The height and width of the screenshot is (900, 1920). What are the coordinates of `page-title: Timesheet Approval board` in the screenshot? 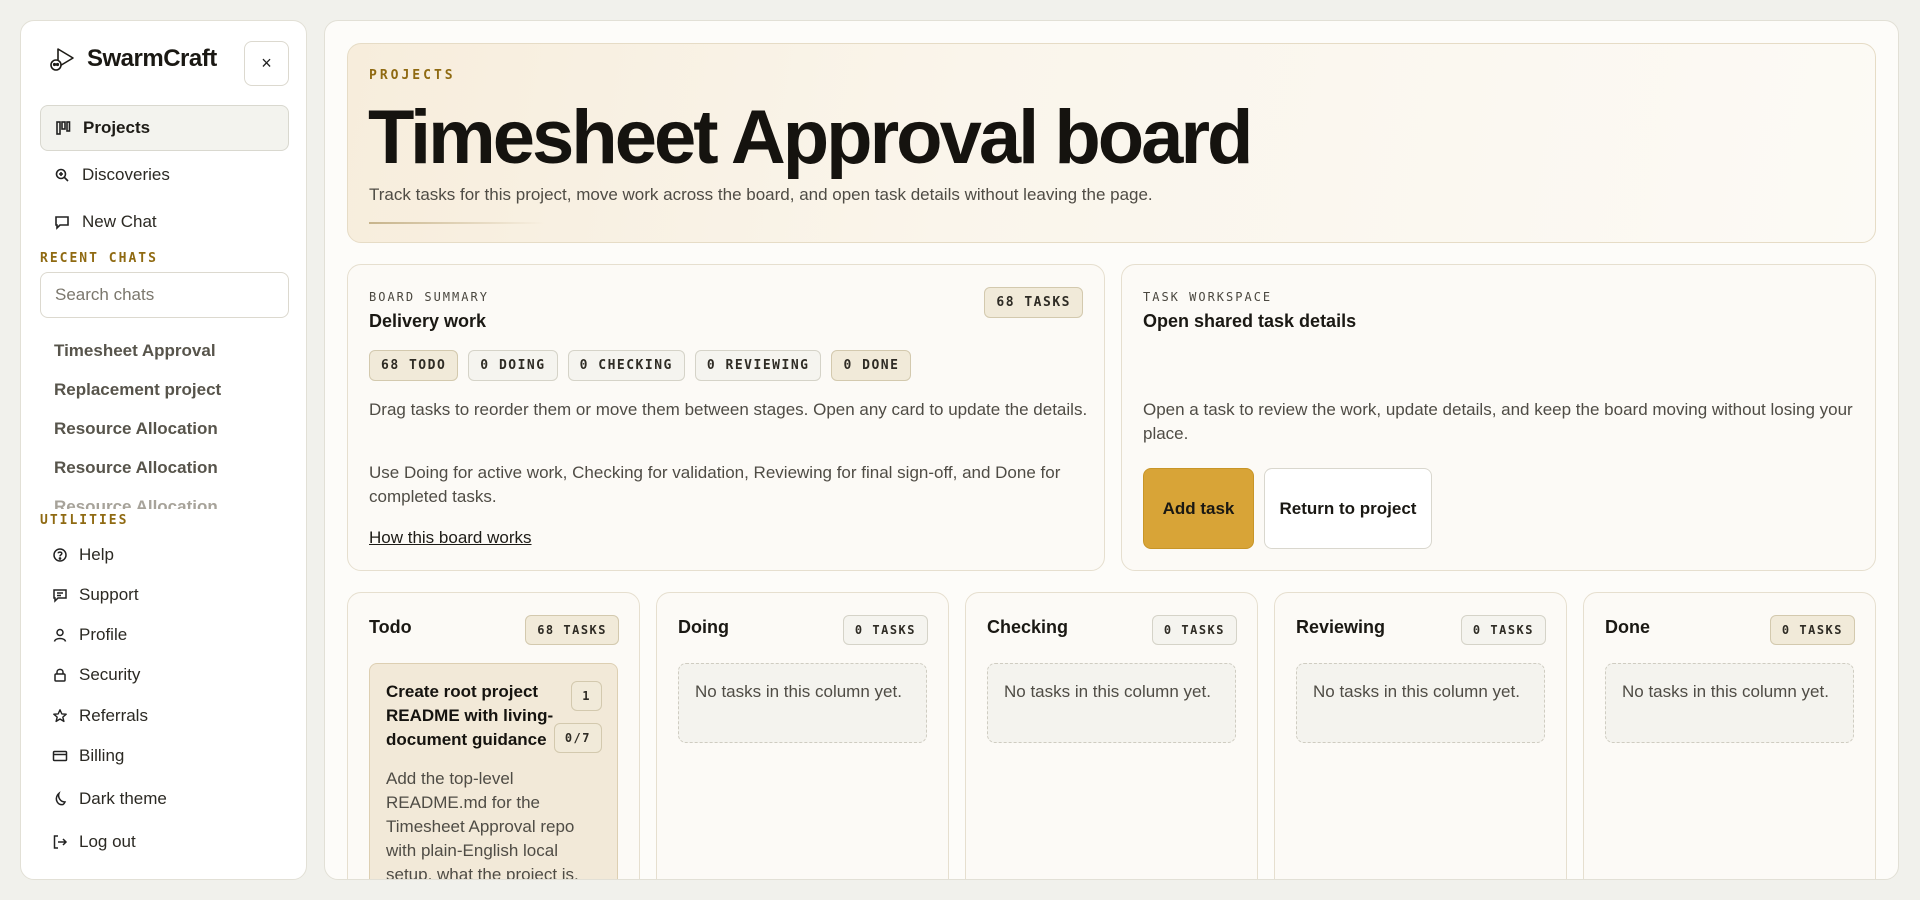 It's located at (810, 137).